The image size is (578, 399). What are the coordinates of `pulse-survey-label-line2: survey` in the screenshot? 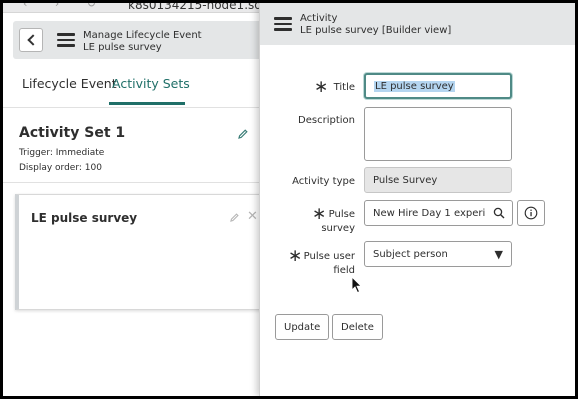 It's located at (338, 228).